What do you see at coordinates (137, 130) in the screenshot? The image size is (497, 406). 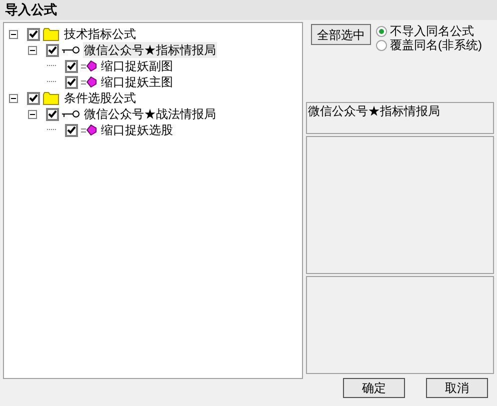 I see `tree-item: 缩口捉妖选股` at bounding box center [137, 130].